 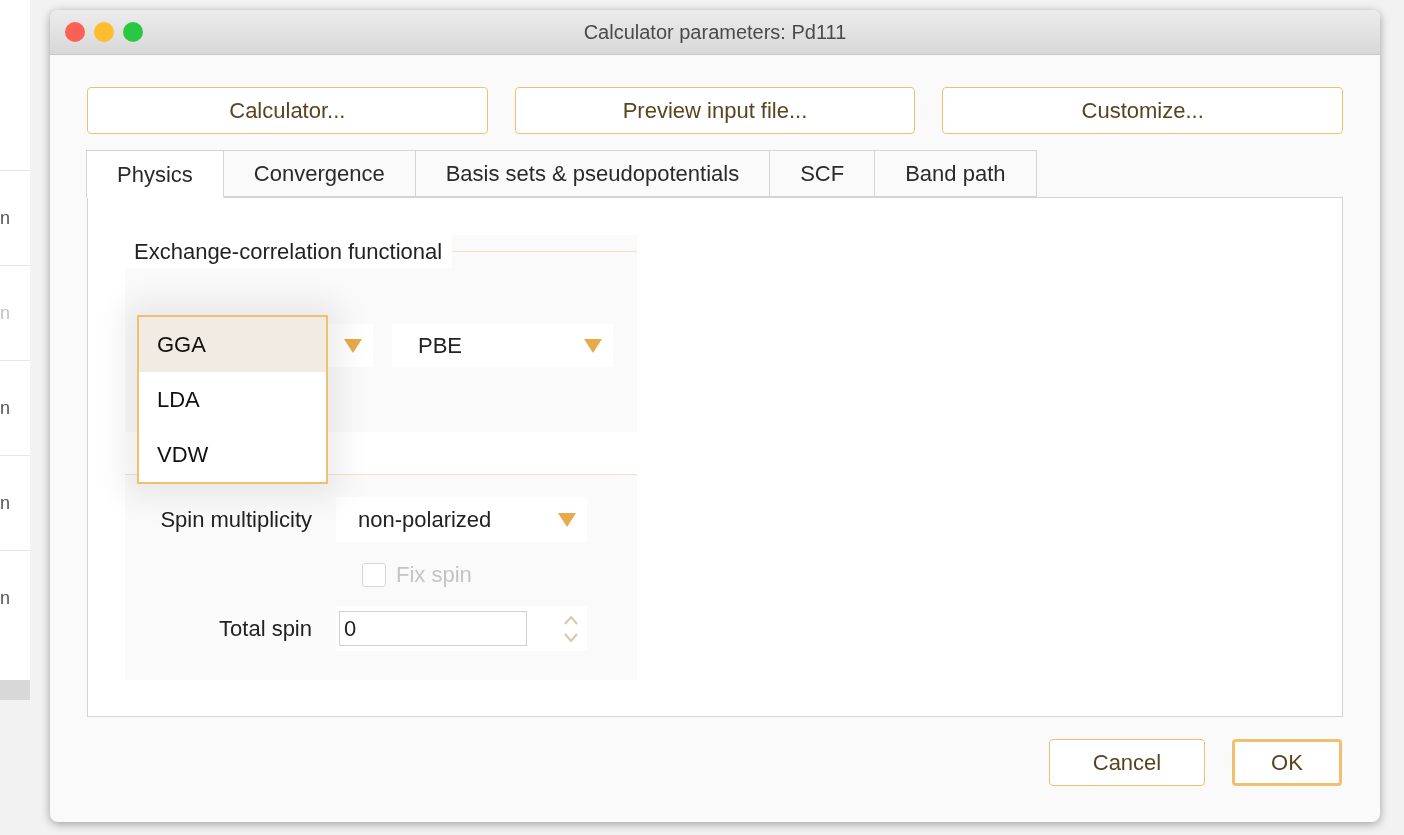 What do you see at coordinates (592, 173) in the screenshot?
I see `tab: Basis sets & pseudopotentials` at bounding box center [592, 173].